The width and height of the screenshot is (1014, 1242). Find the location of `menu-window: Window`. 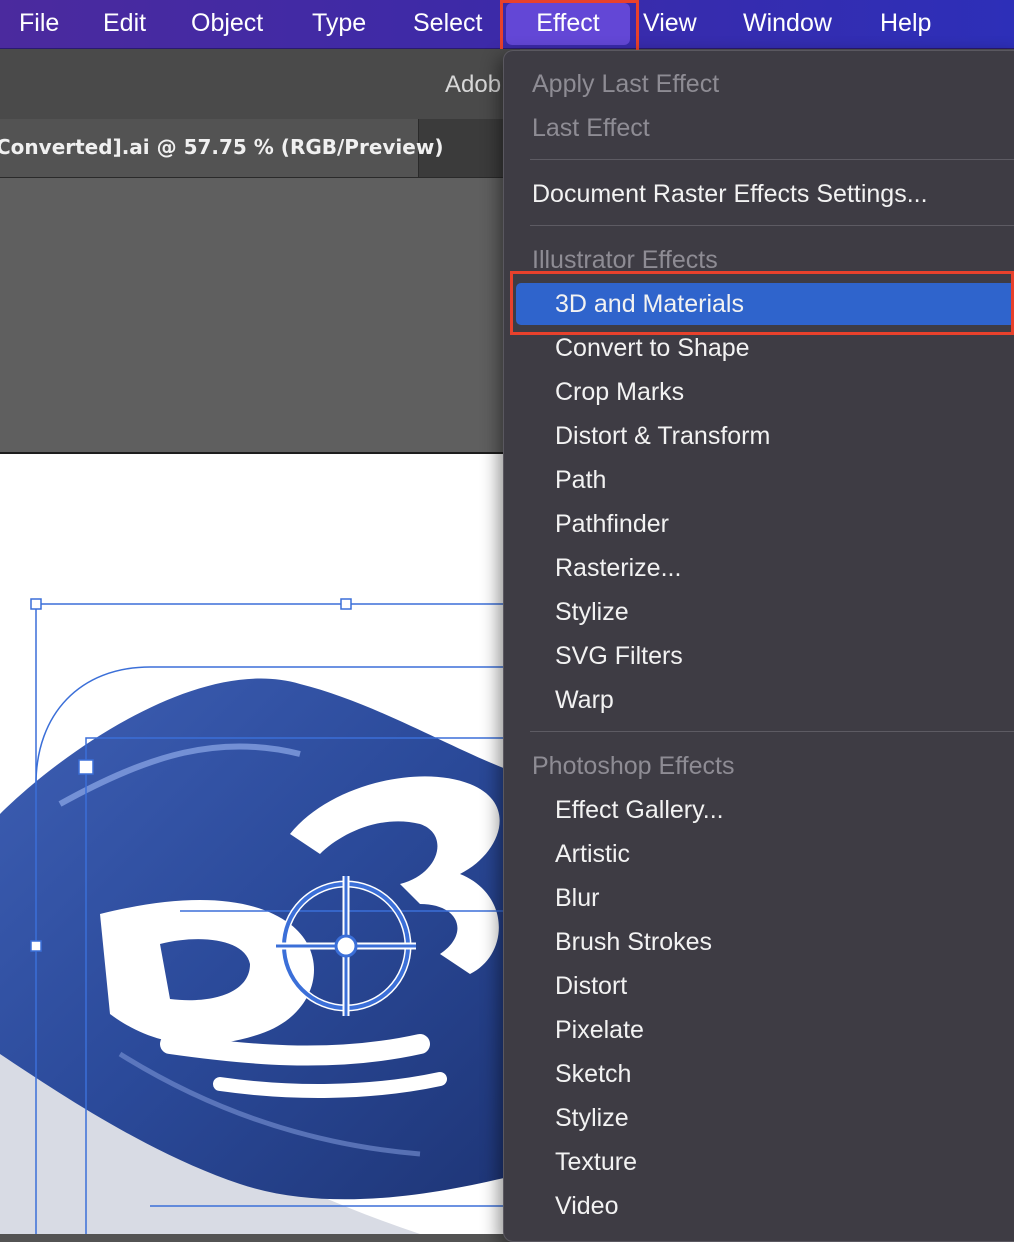

menu-window: Window is located at coordinates (787, 24).